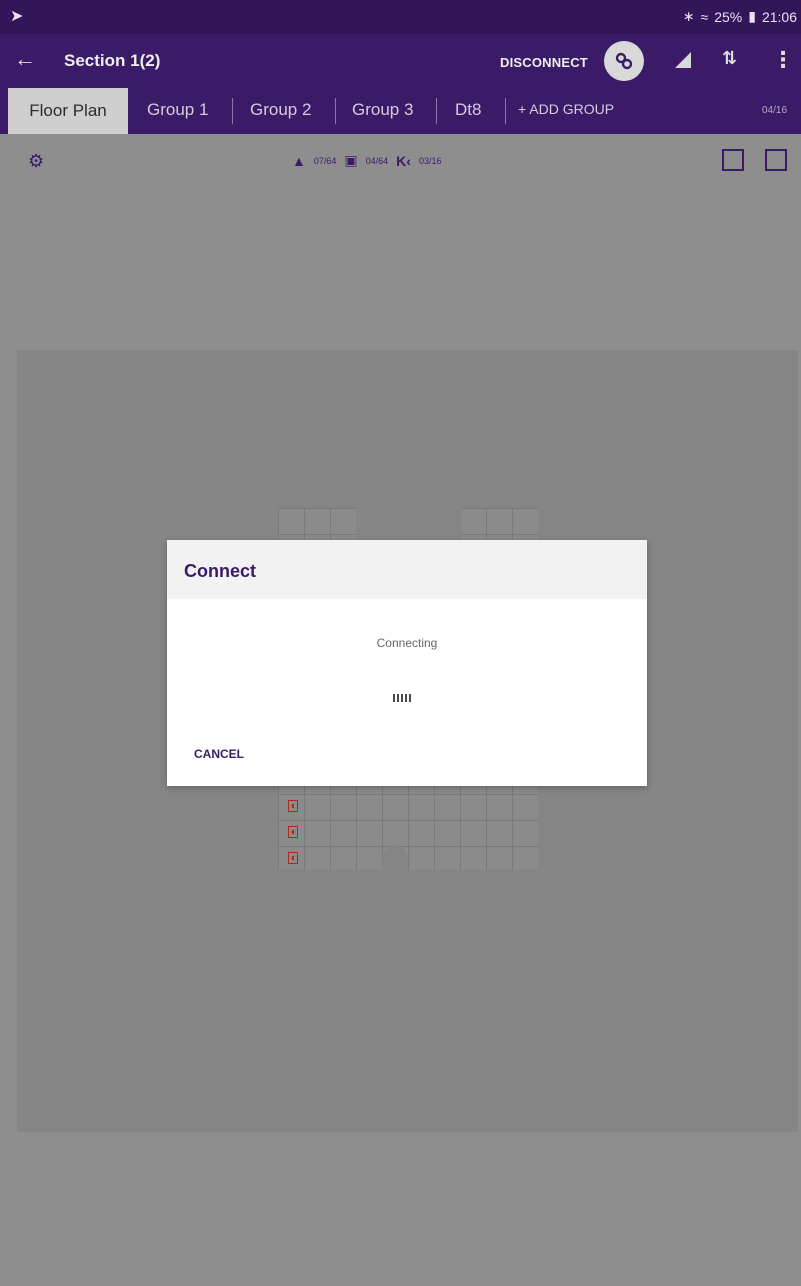 This screenshot has height=1286, width=801. I want to click on dialog-title: Connect, so click(220, 571).